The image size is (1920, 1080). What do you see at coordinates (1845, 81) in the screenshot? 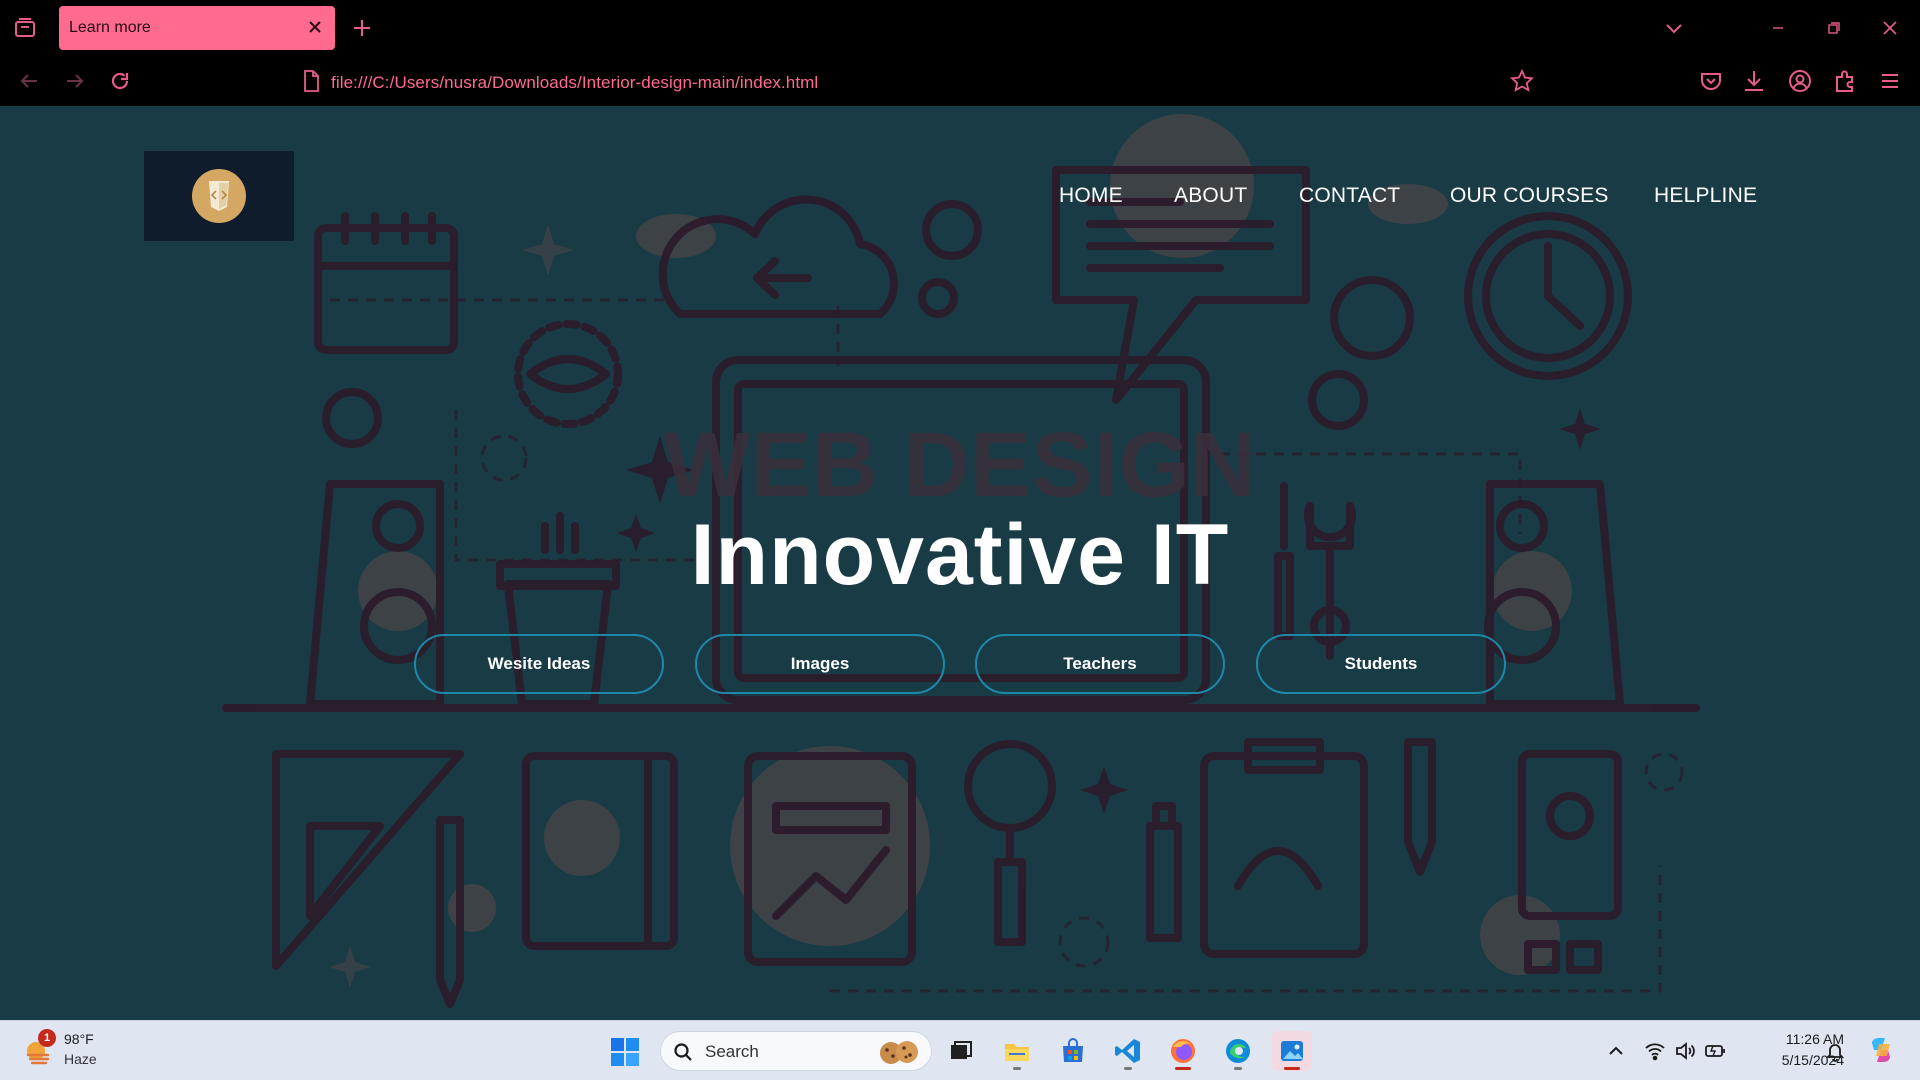
I see `extensions-icon` at bounding box center [1845, 81].